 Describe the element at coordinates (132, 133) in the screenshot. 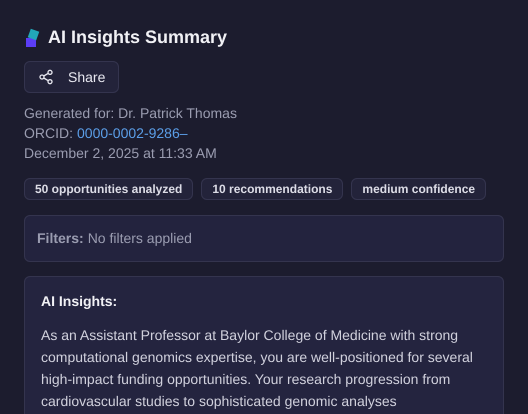

I see `orcid-link: 0000-0002-9286–` at that location.